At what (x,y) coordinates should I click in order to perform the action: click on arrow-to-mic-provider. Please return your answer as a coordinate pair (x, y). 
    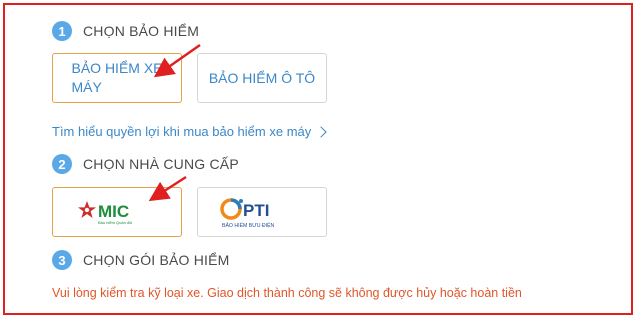
    Looking at the image, I should click on (167, 188).